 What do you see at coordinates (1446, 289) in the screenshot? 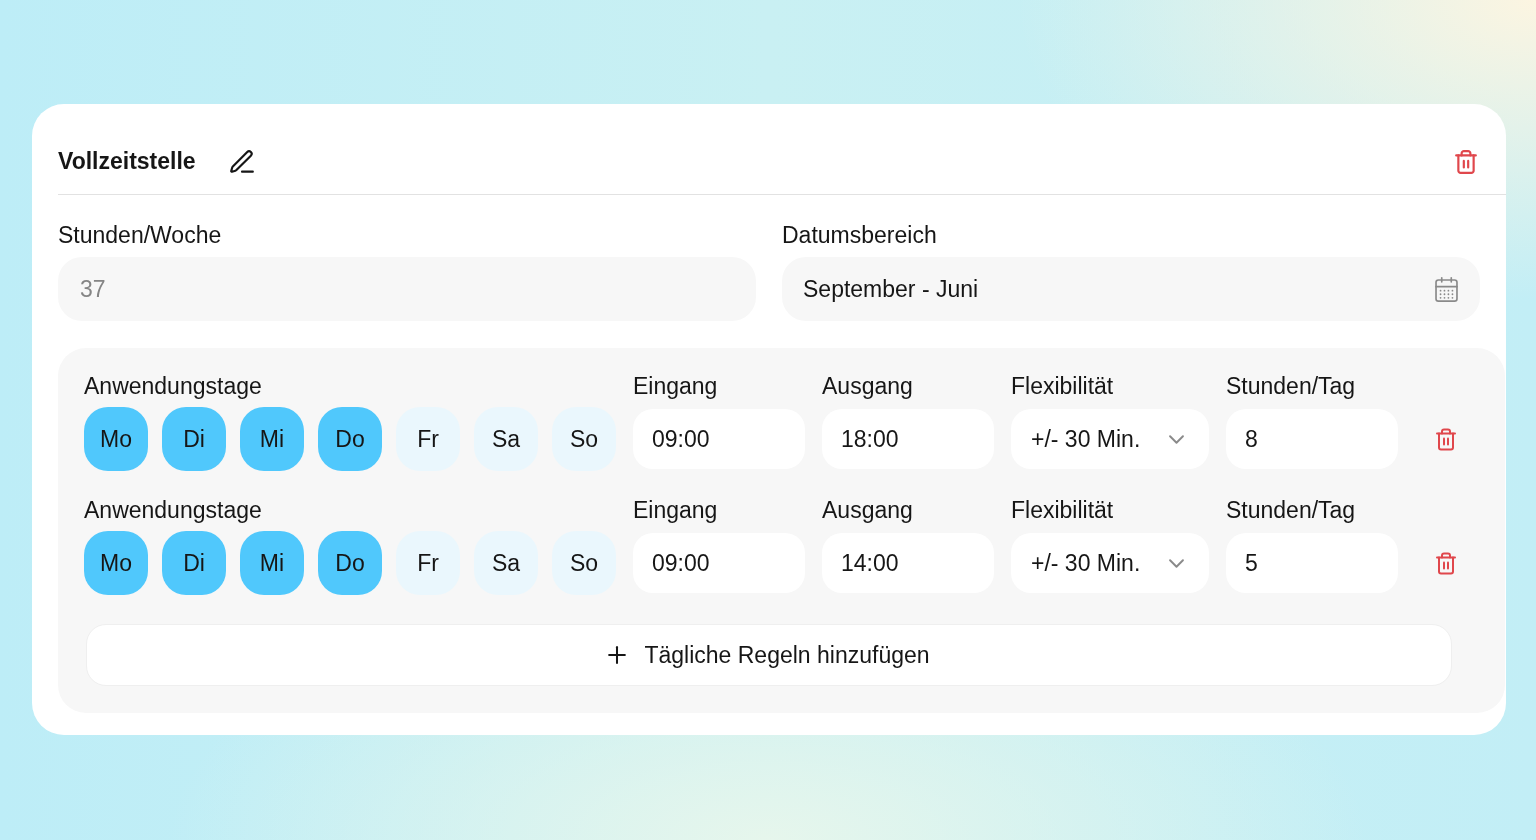
I see `calendar-icon` at bounding box center [1446, 289].